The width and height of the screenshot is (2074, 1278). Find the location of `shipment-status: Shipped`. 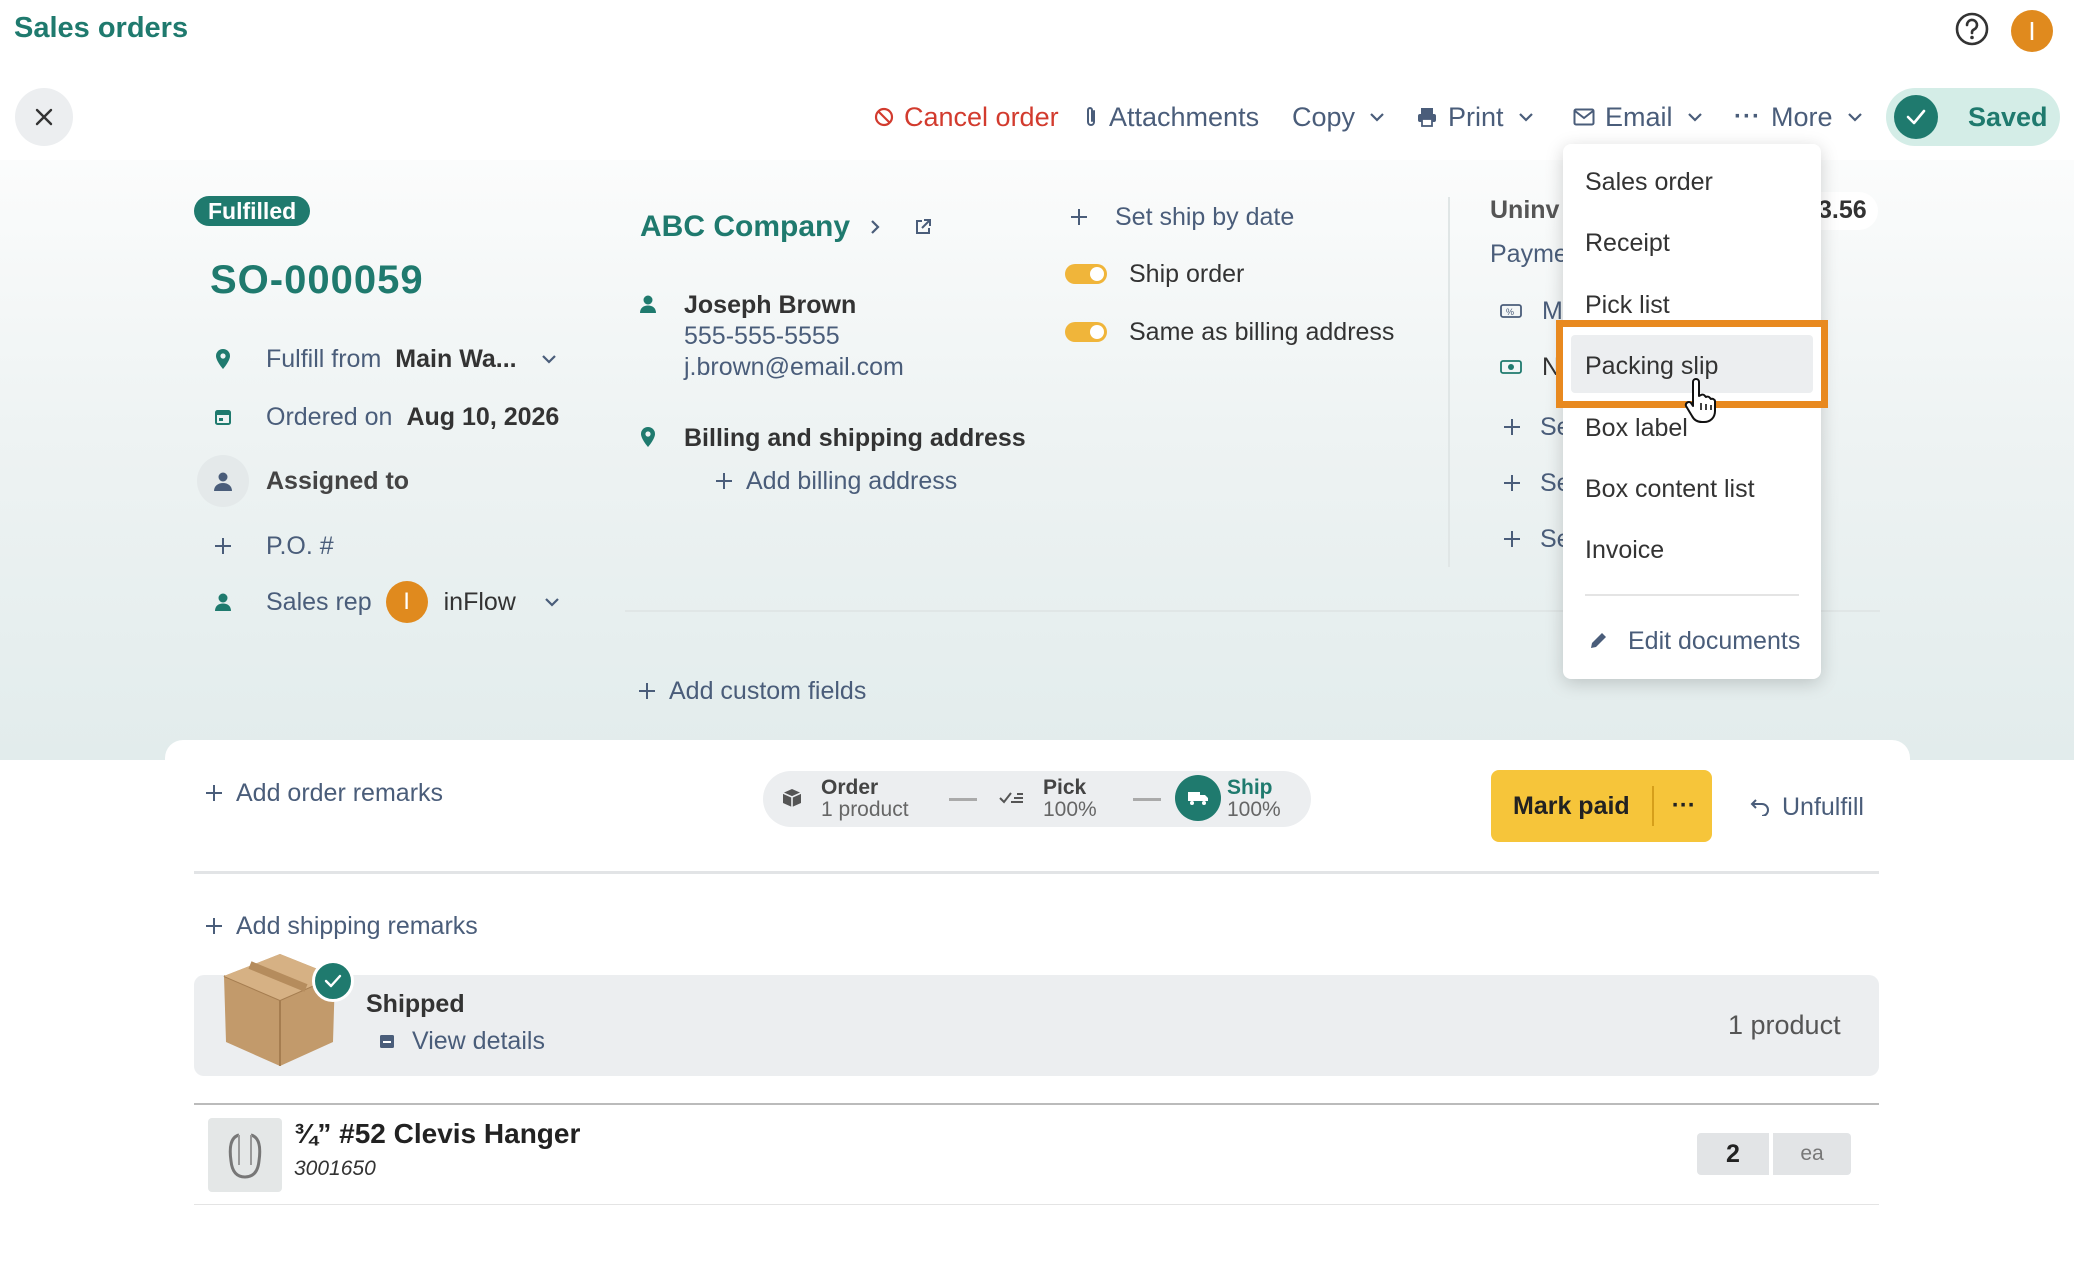

shipment-status: Shipped is located at coordinates (415, 1004).